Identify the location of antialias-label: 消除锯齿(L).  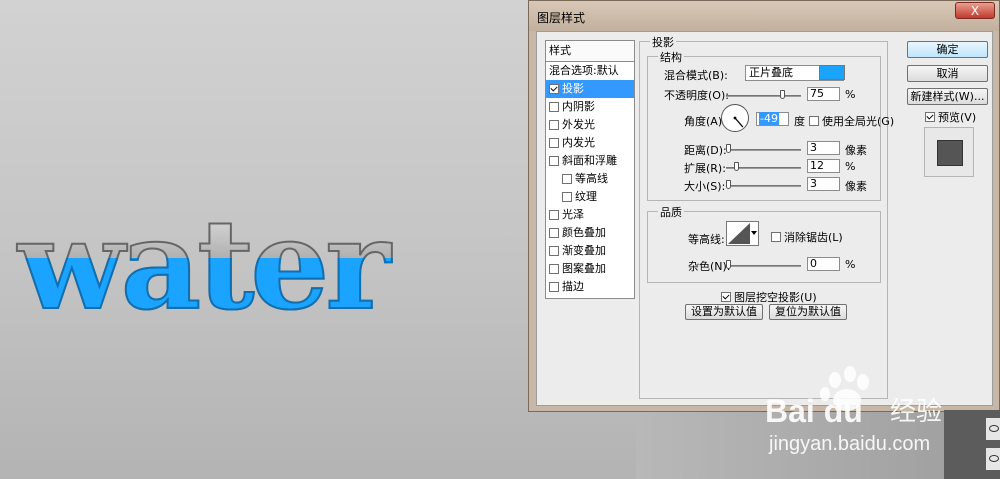
(813, 237).